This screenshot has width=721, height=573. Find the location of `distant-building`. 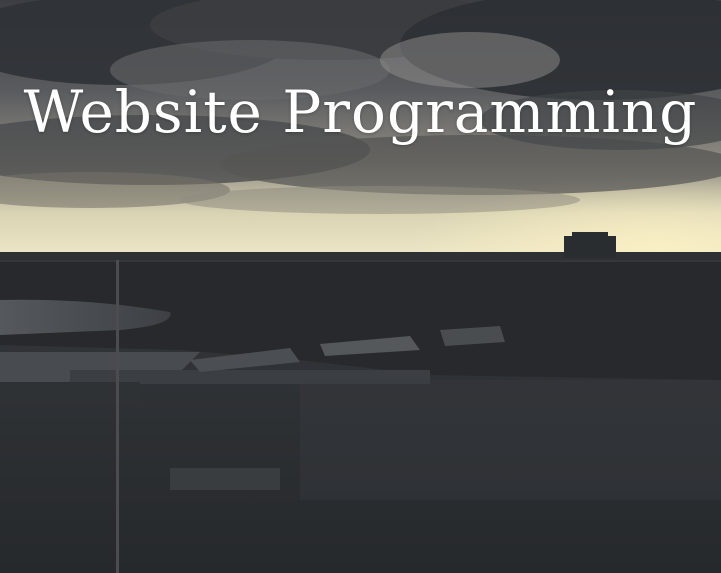

distant-building is located at coordinates (590, 247).